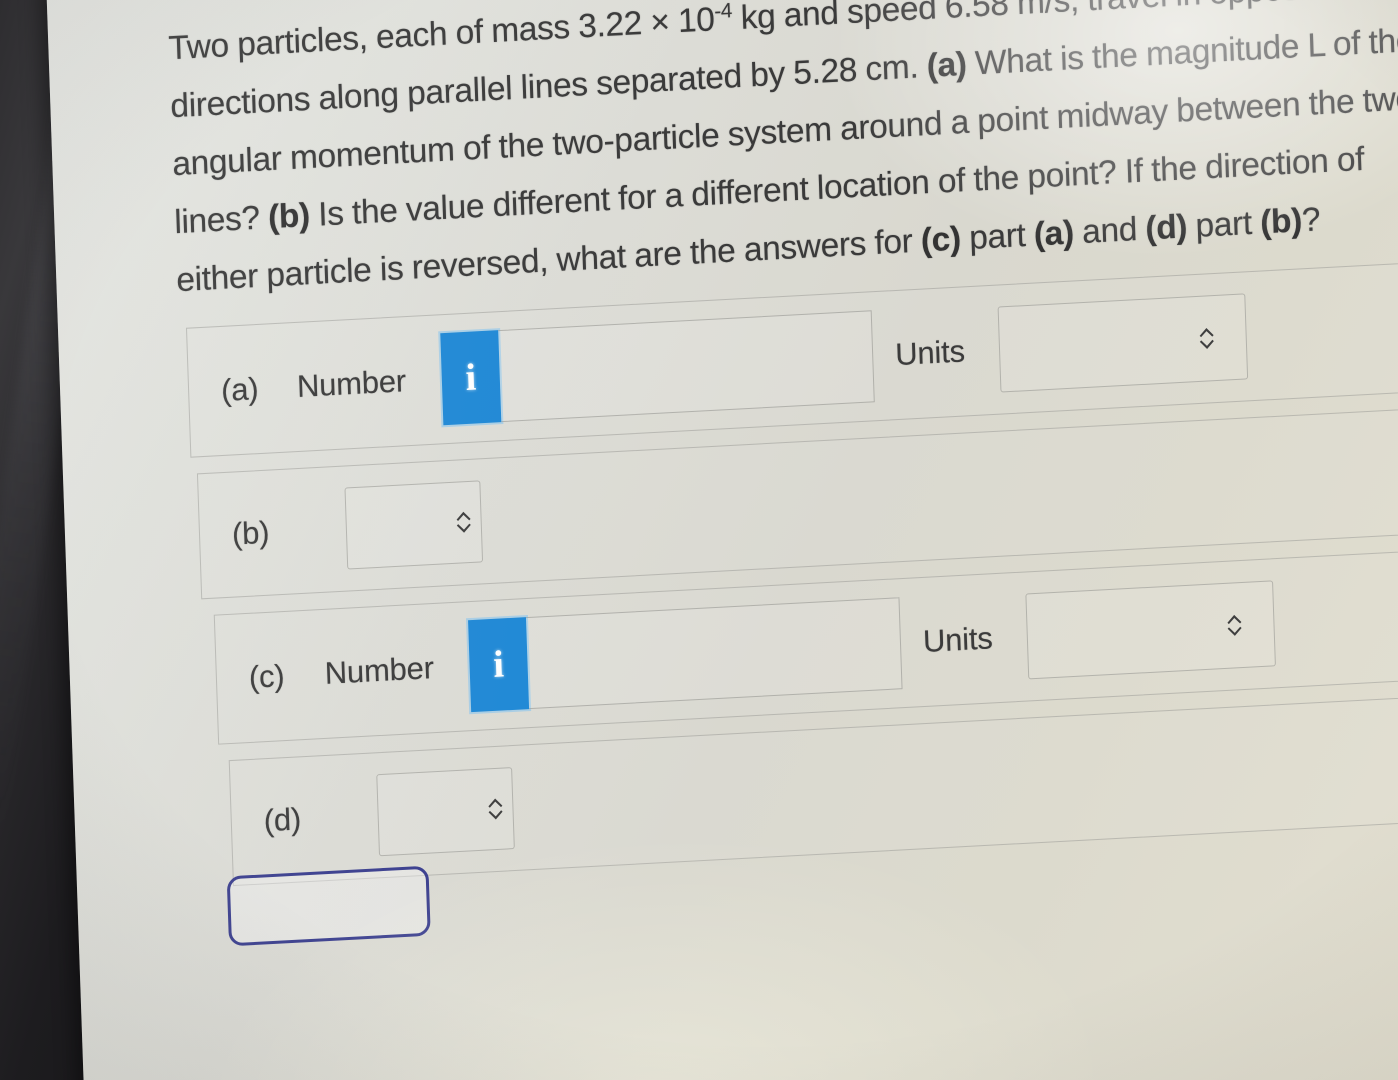 The image size is (1398, 1080). I want to click on units-label-a: Units, so click(930, 353).